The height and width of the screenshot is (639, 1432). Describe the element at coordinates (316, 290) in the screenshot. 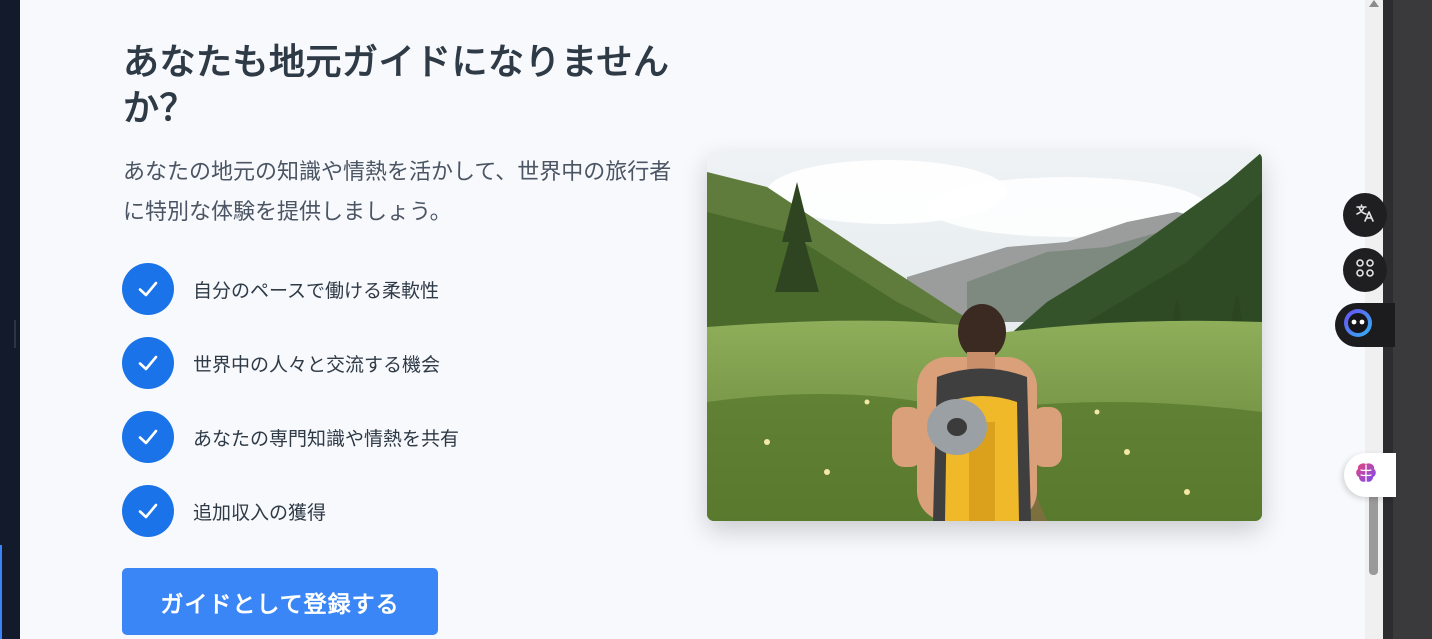

I see `benefit-label: 自分のペースで働ける柔軟性` at that location.